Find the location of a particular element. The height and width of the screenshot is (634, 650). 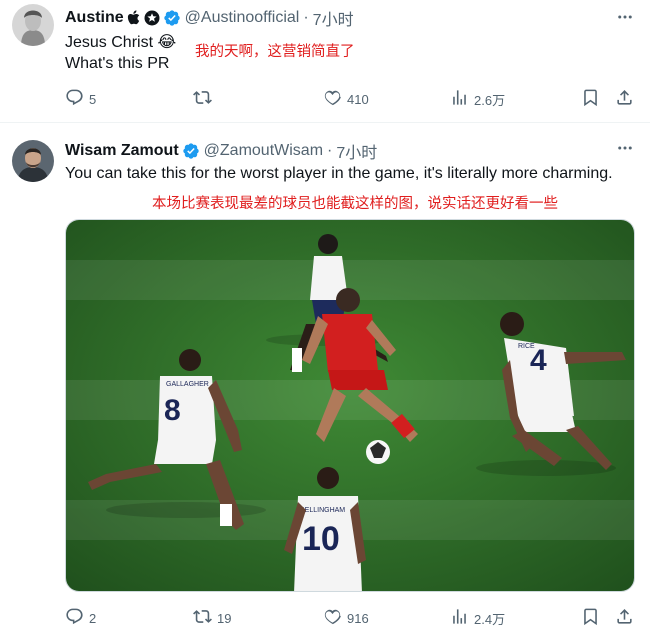

jersey-name: BELLINGHAM is located at coordinates (322, 510).